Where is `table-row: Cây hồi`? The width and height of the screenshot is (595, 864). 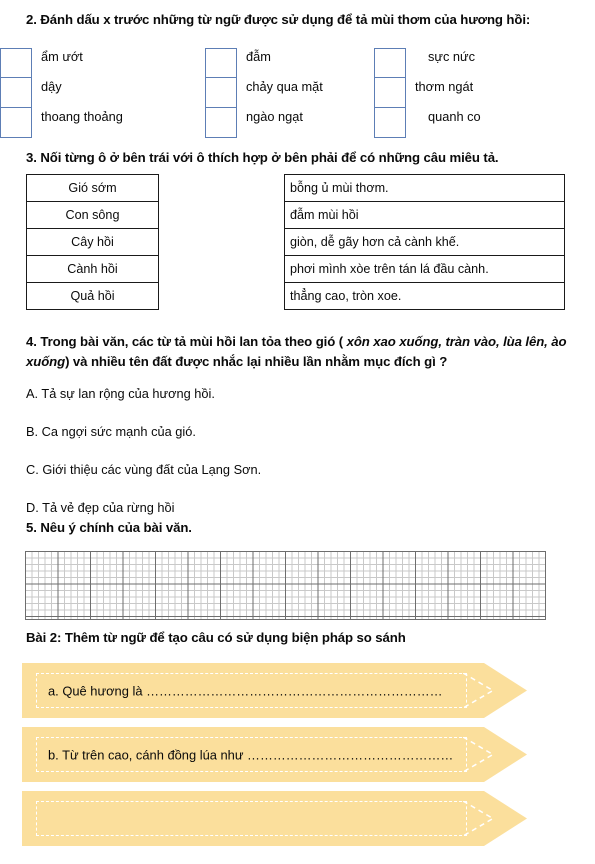 table-row: Cây hồi is located at coordinates (92, 242).